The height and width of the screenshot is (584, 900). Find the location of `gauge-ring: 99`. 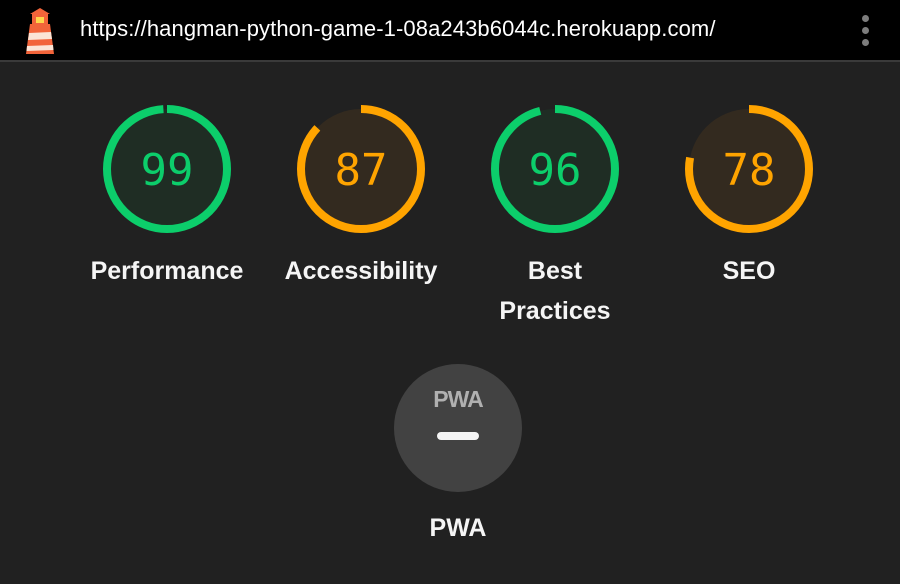

gauge-ring: 99 is located at coordinates (167, 169).